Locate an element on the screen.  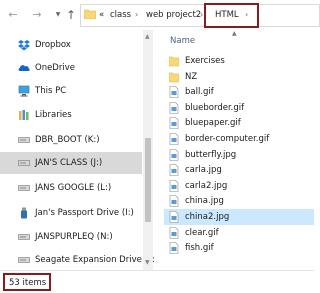
nav-item-seagate-expansion-drive: Seagate Expansion Drive (F: is located at coordinates (77, 260).